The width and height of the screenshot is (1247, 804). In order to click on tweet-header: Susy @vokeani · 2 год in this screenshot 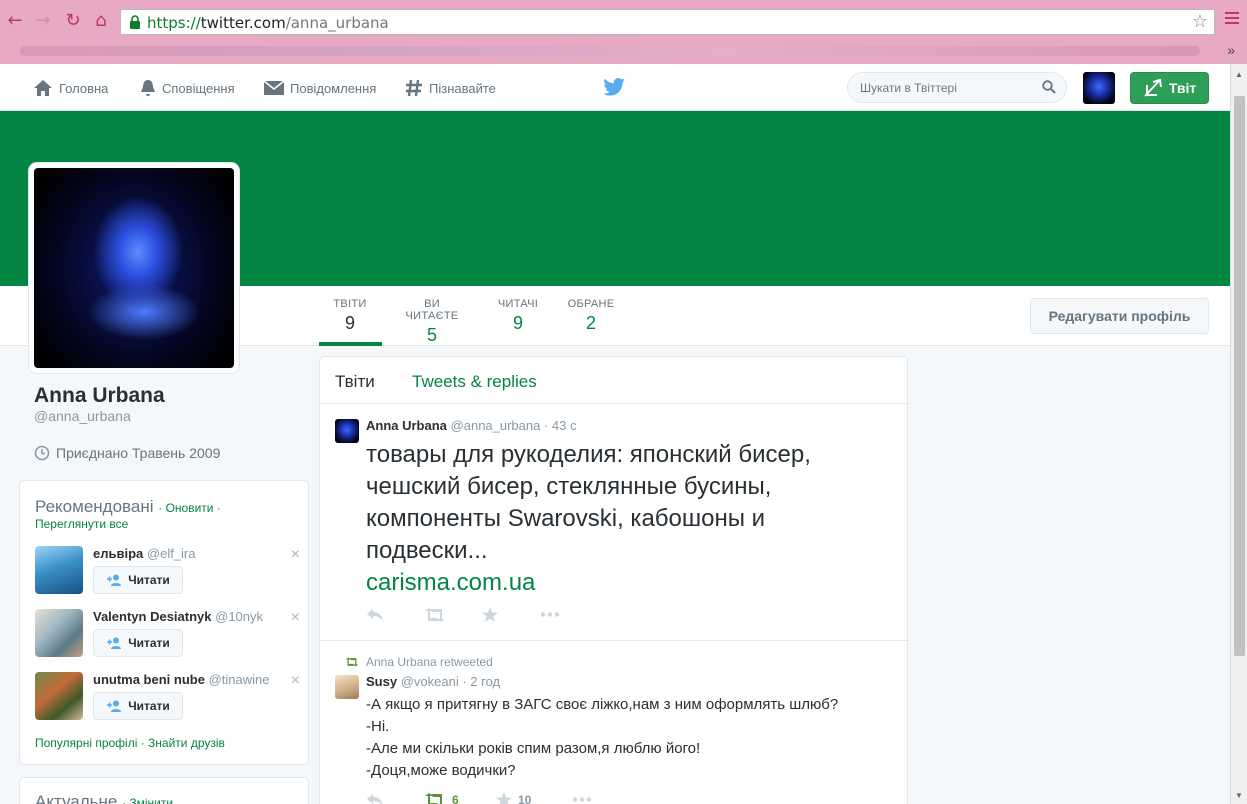, I will do `click(433, 681)`.